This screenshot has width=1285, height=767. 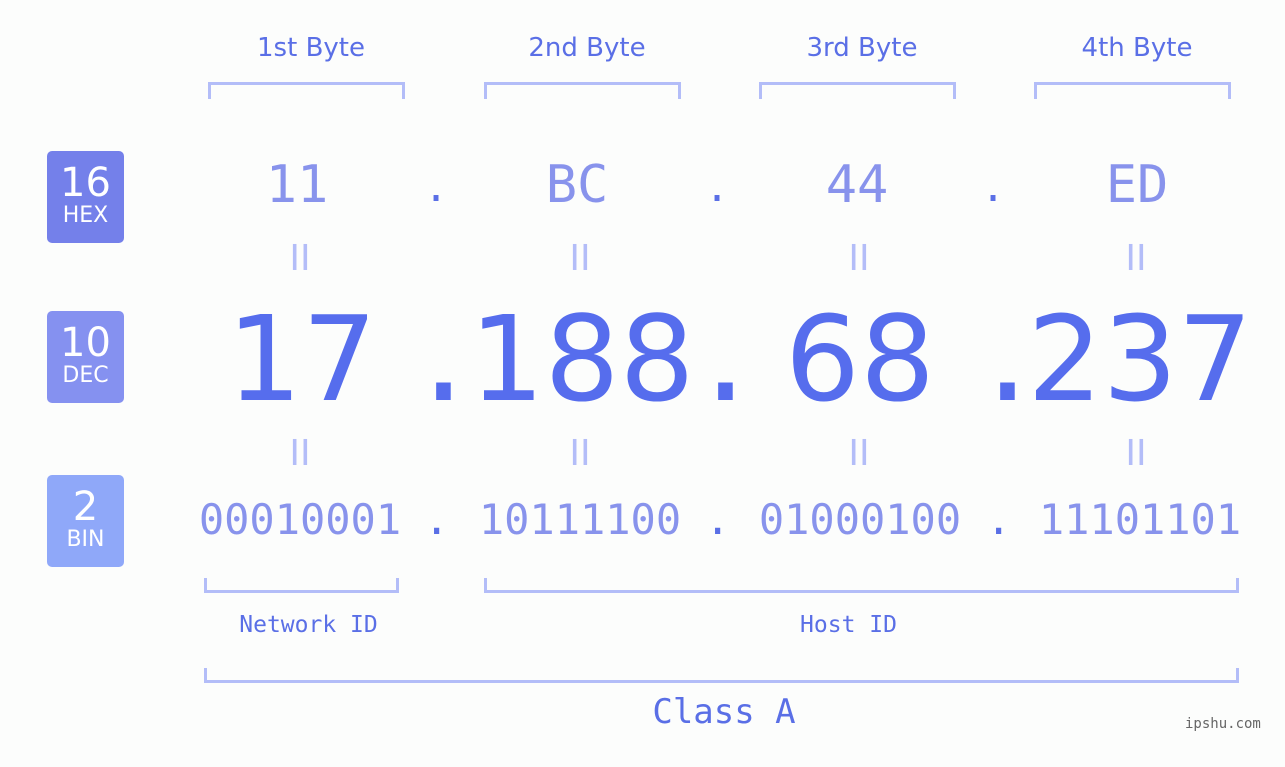 I want to click on network-id-label: Network ID, so click(x=308, y=625).